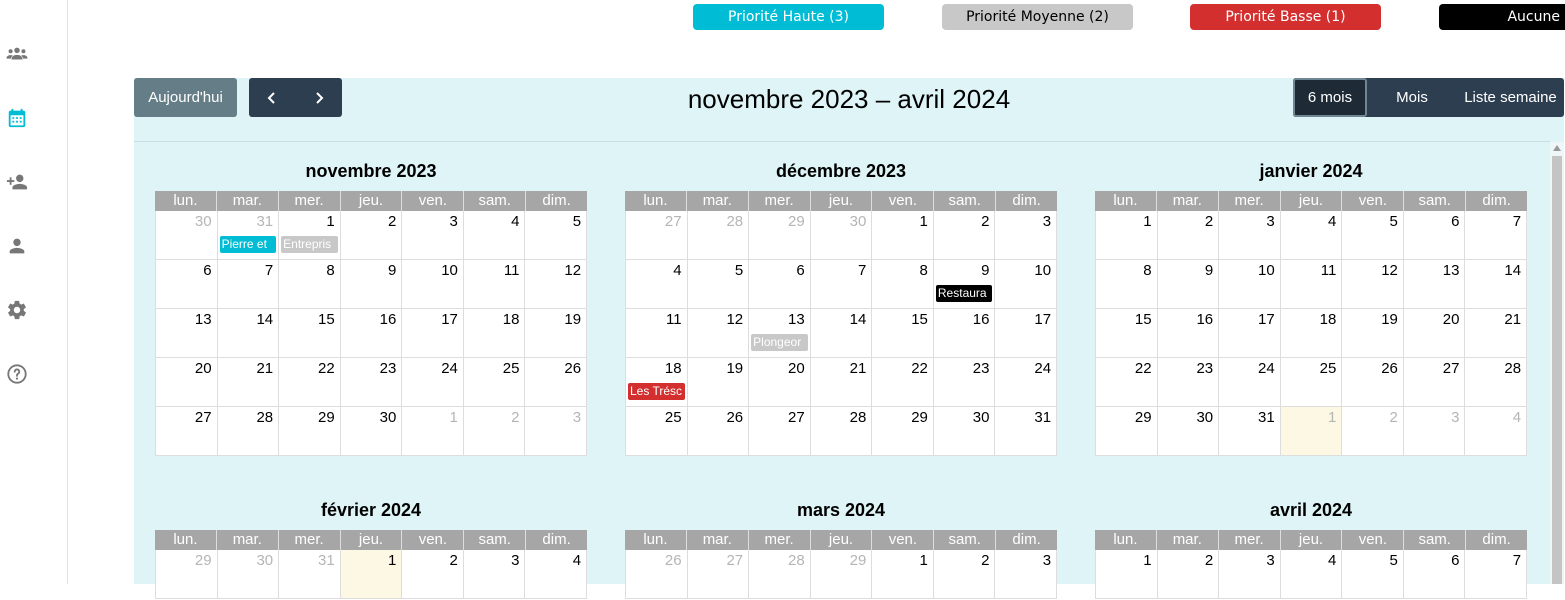 This screenshot has height=600, width=1565. What do you see at coordinates (656, 382) in the screenshot?
I see `day-cell: 18 Les Trésc` at bounding box center [656, 382].